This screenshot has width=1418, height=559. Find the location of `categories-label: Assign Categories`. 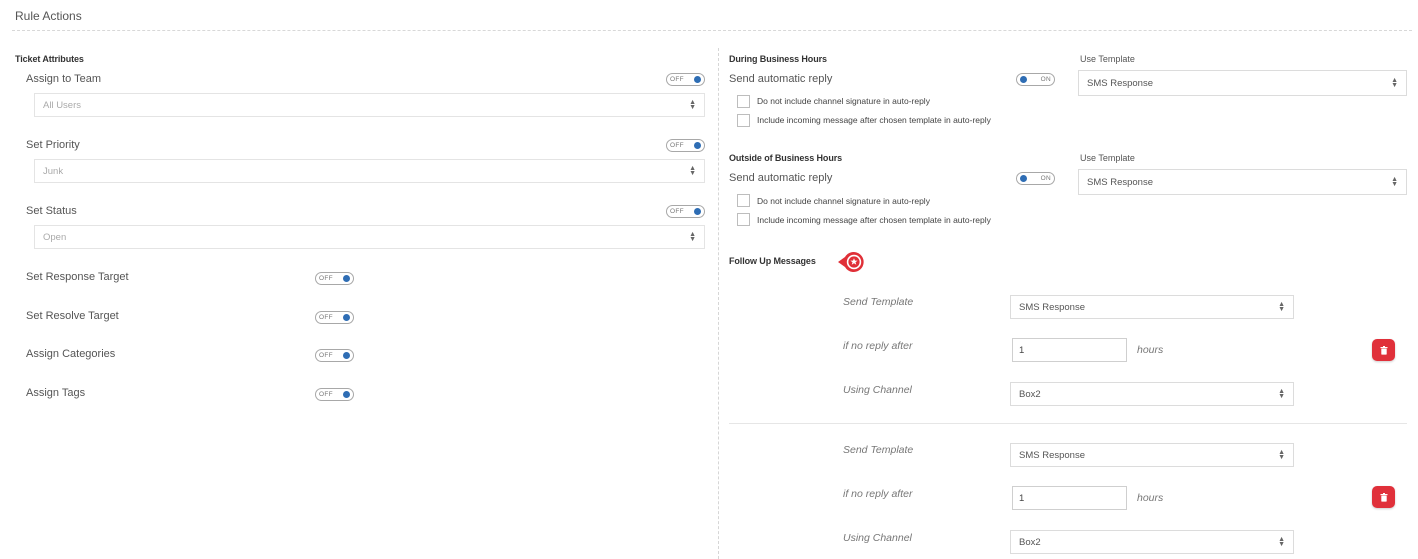

categories-label: Assign Categories is located at coordinates (71, 354).